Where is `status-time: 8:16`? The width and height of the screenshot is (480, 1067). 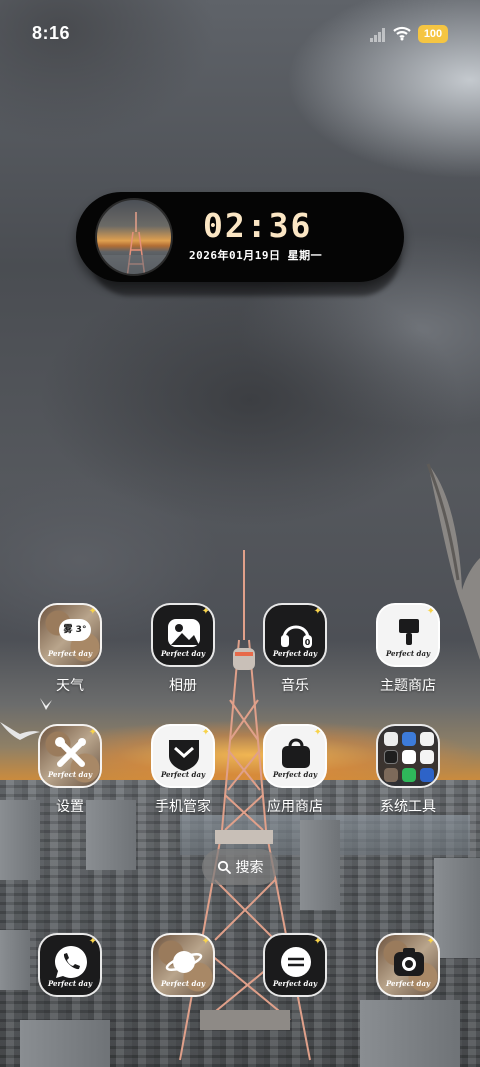 status-time: 8:16 is located at coordinates (51, 33).